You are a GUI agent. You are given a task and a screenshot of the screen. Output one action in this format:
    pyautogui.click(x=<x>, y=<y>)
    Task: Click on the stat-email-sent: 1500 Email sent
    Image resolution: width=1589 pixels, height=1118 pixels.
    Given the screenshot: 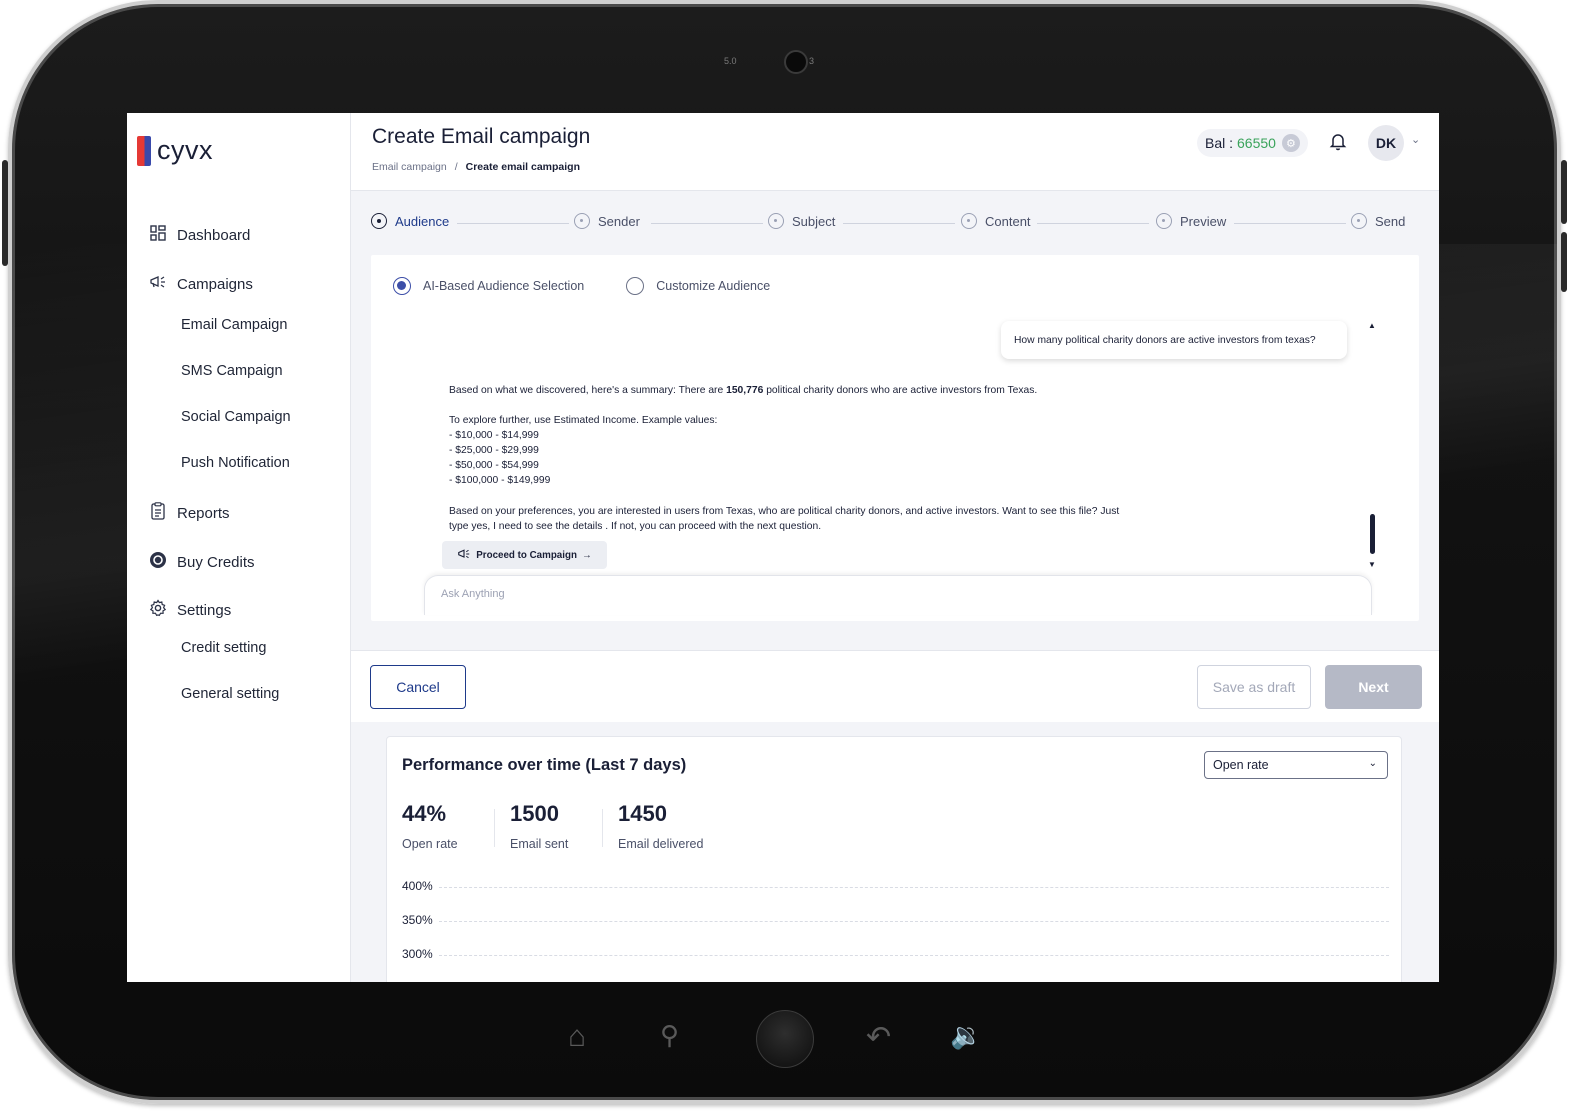 What is the action you would take?
    pyautogui.click(x=539, y=826)
    